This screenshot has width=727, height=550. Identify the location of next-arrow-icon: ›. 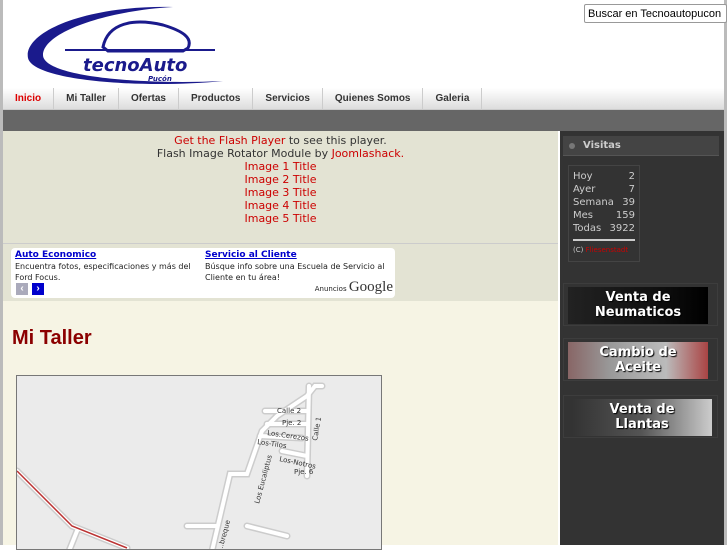
(38, 289).